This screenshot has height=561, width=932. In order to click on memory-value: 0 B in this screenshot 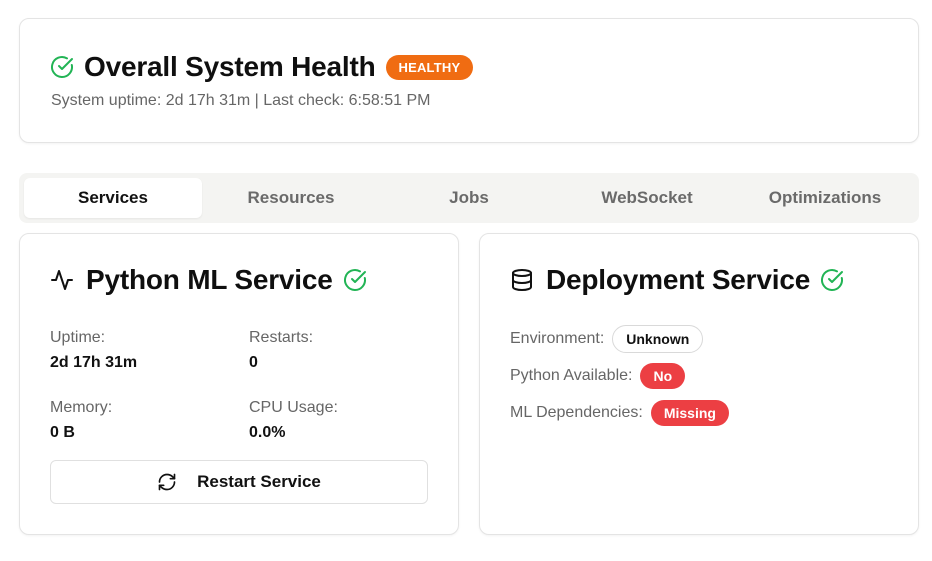, I will do `click(62, 432)`.